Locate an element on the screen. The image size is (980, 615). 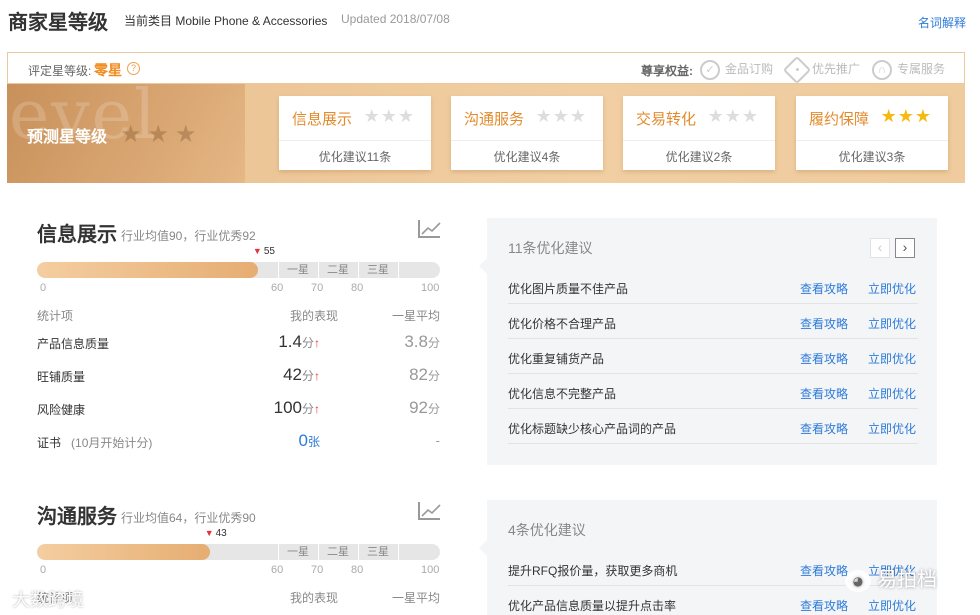
dimension-tip: 优化建议2条 is located at coordinates (699, 157).